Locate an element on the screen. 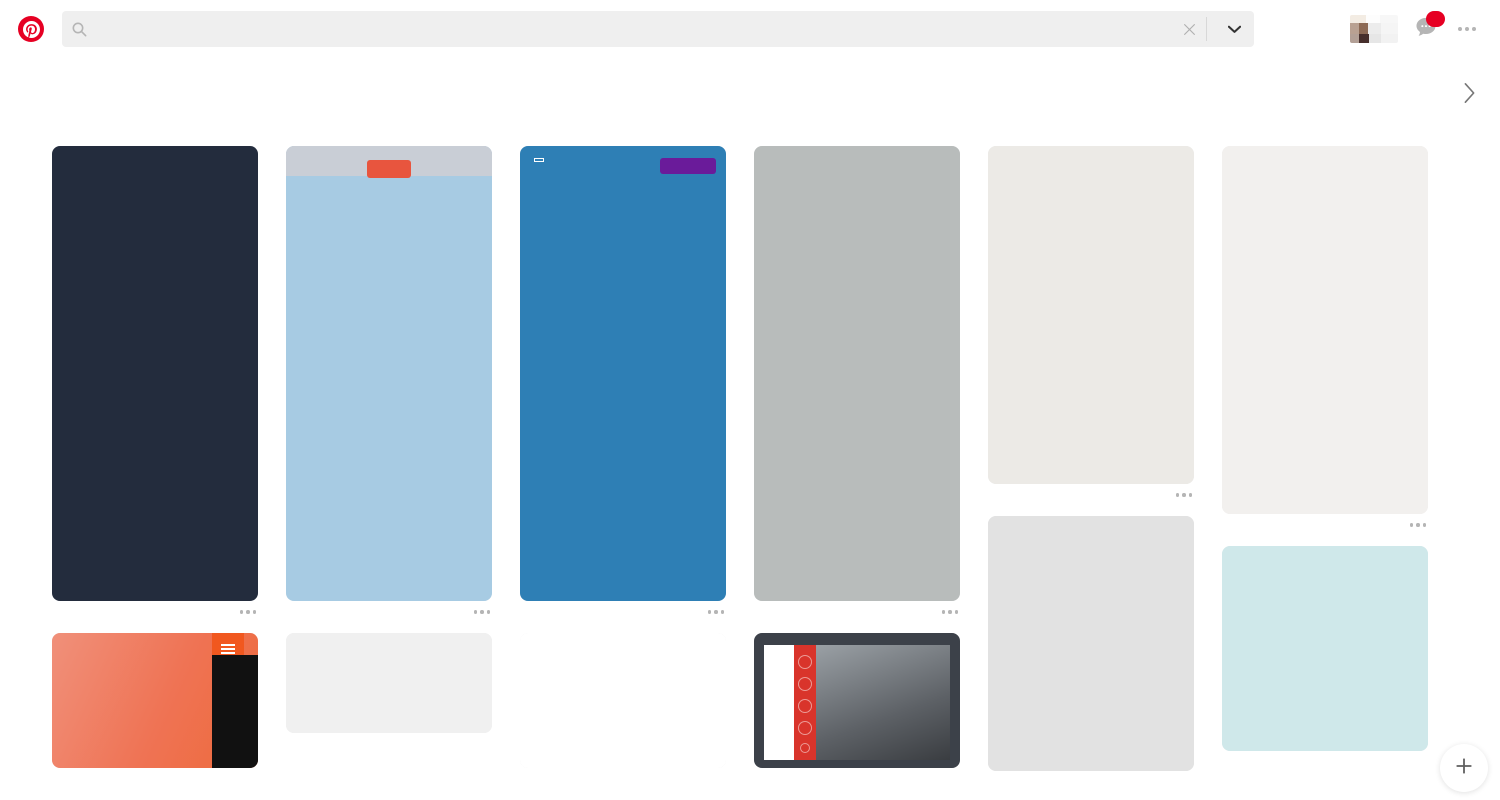 The width and height of the screenshot is (1500, 800). avatar is located at coordinates (1374, 29).